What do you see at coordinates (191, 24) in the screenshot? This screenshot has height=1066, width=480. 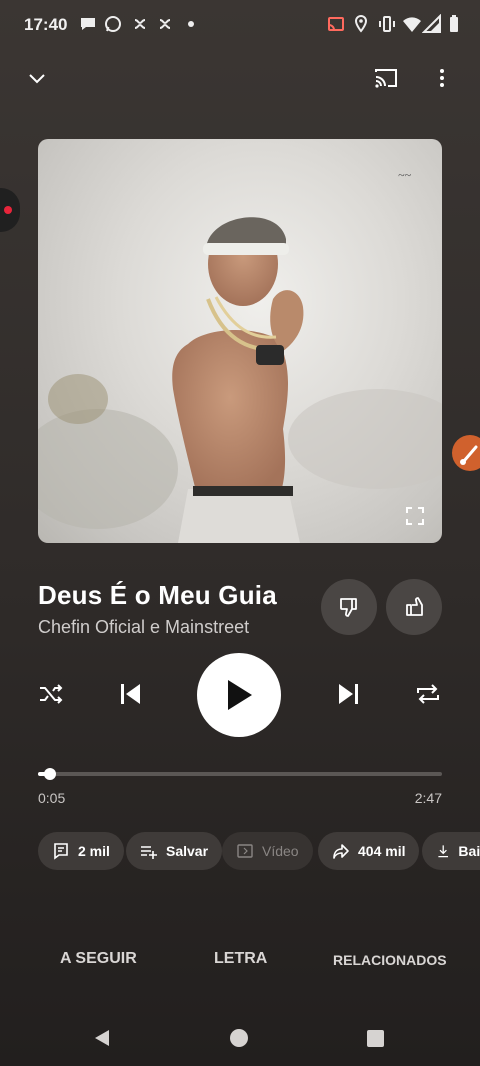 I see `more-notifications-dot-icon` at bounding box center [191, 24].